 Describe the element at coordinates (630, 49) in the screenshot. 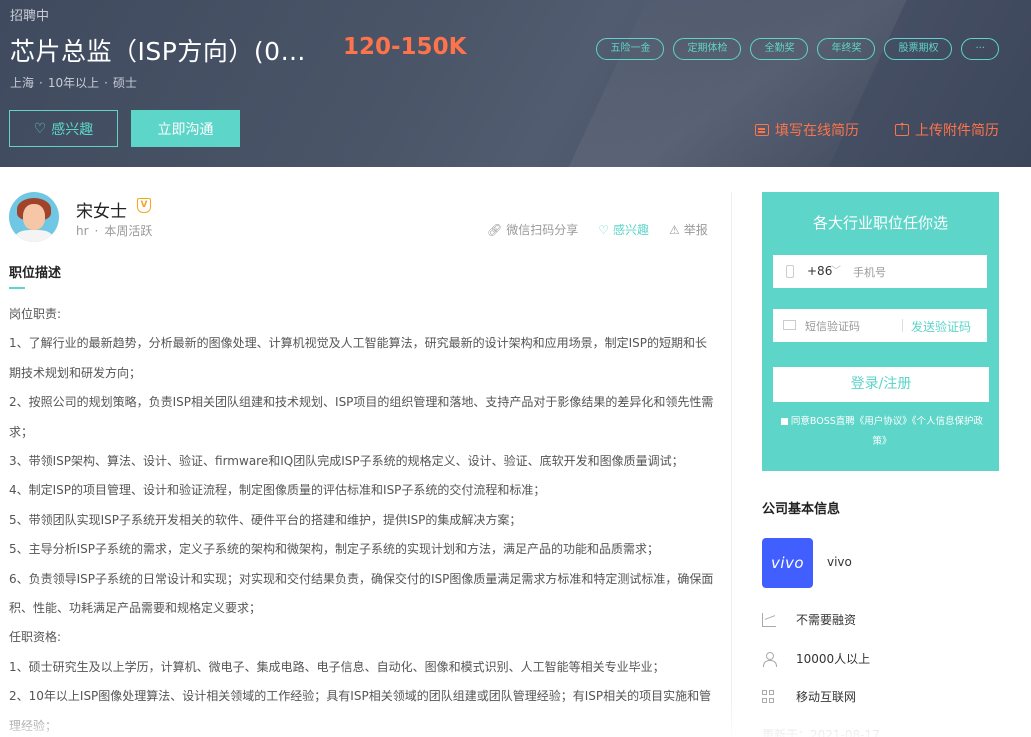

I see `benefit-tag: 五险一金` at that location.